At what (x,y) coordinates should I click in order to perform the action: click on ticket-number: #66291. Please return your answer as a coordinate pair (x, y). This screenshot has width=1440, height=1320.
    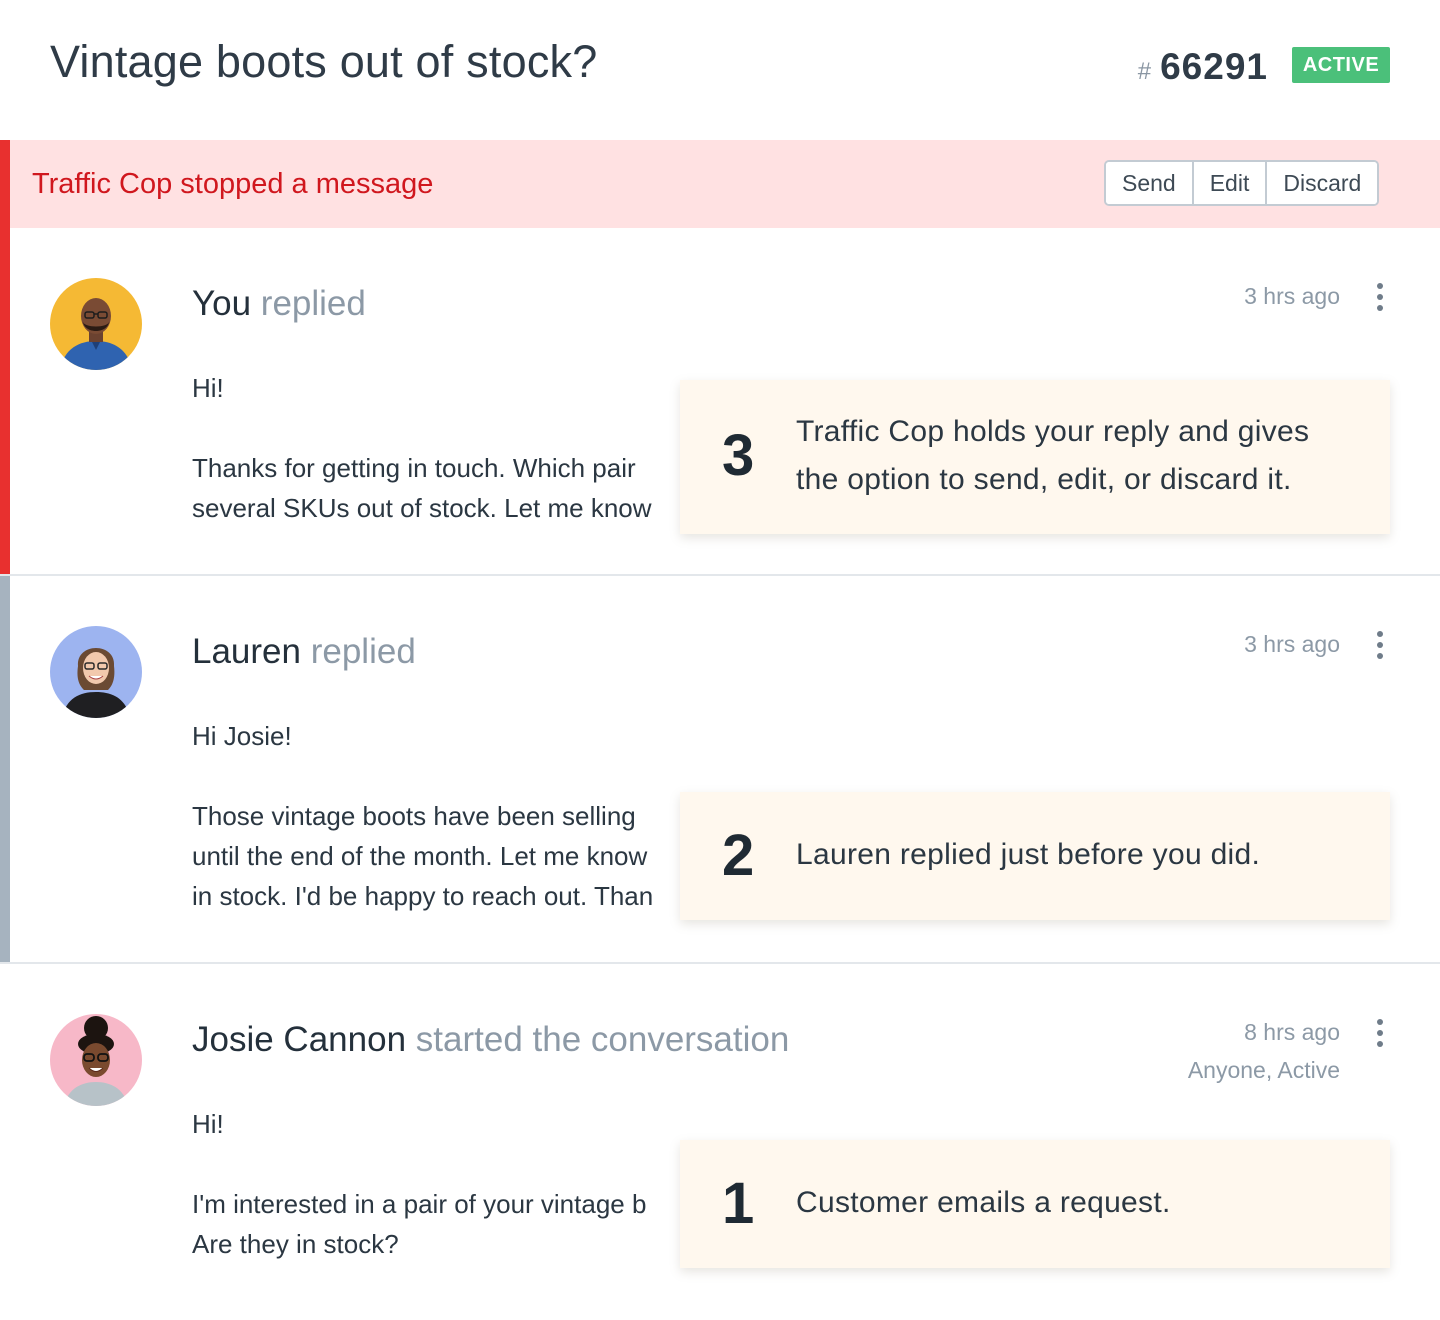
    Looking at the image, I should click on (1203, 67).